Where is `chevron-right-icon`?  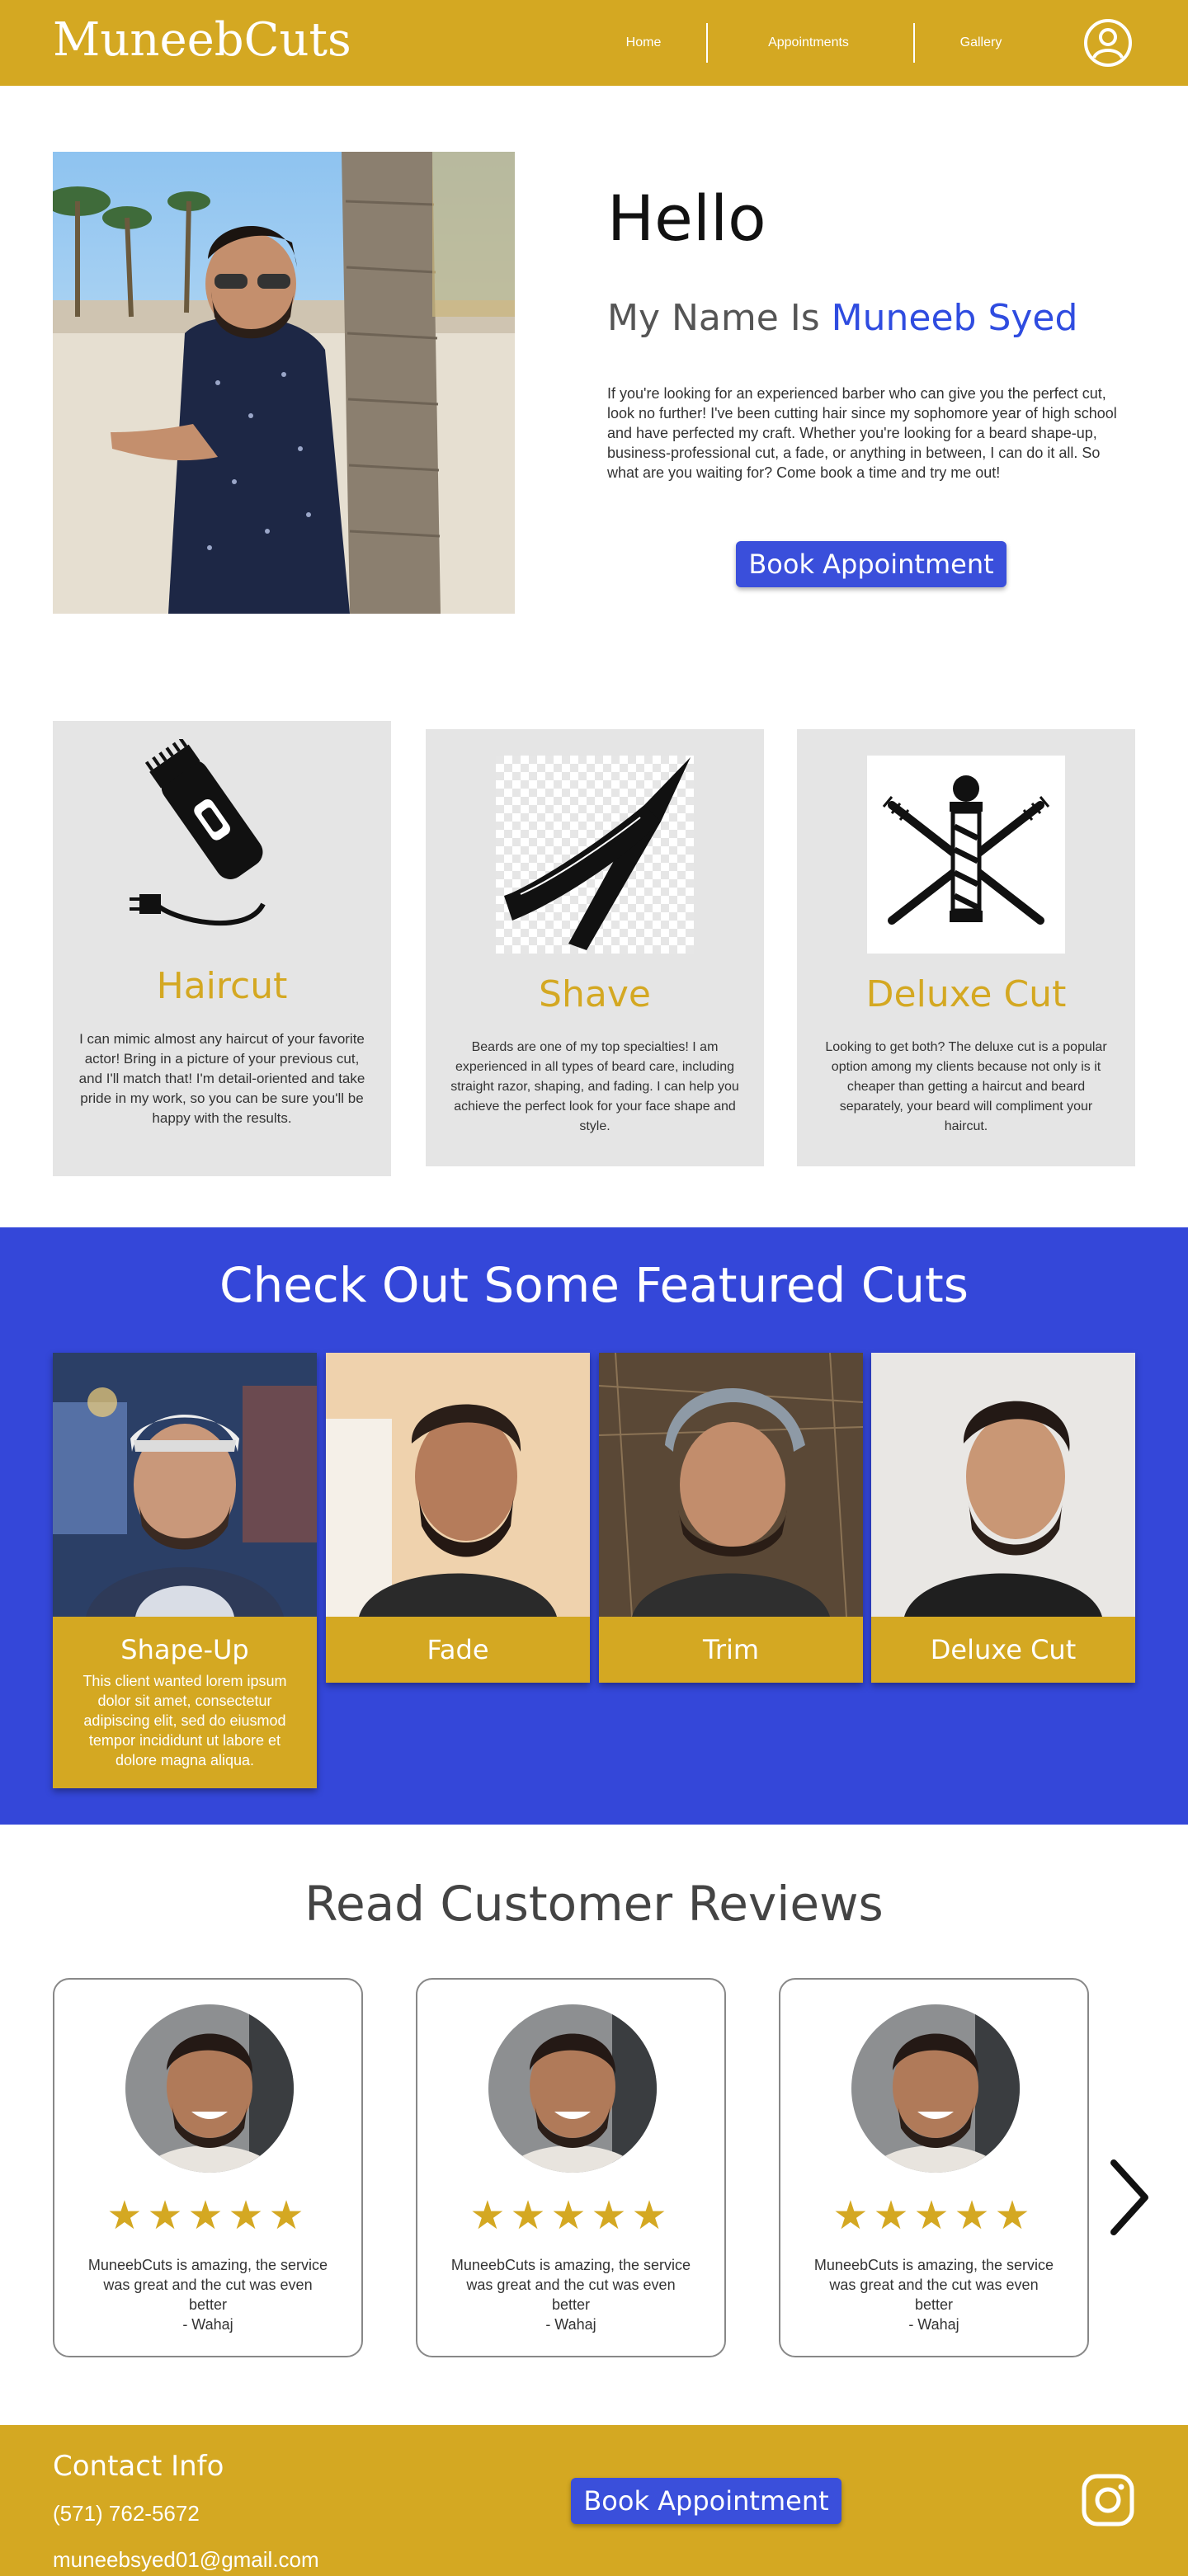 chevron-right-icon is located at coordinates (1129, 2197).